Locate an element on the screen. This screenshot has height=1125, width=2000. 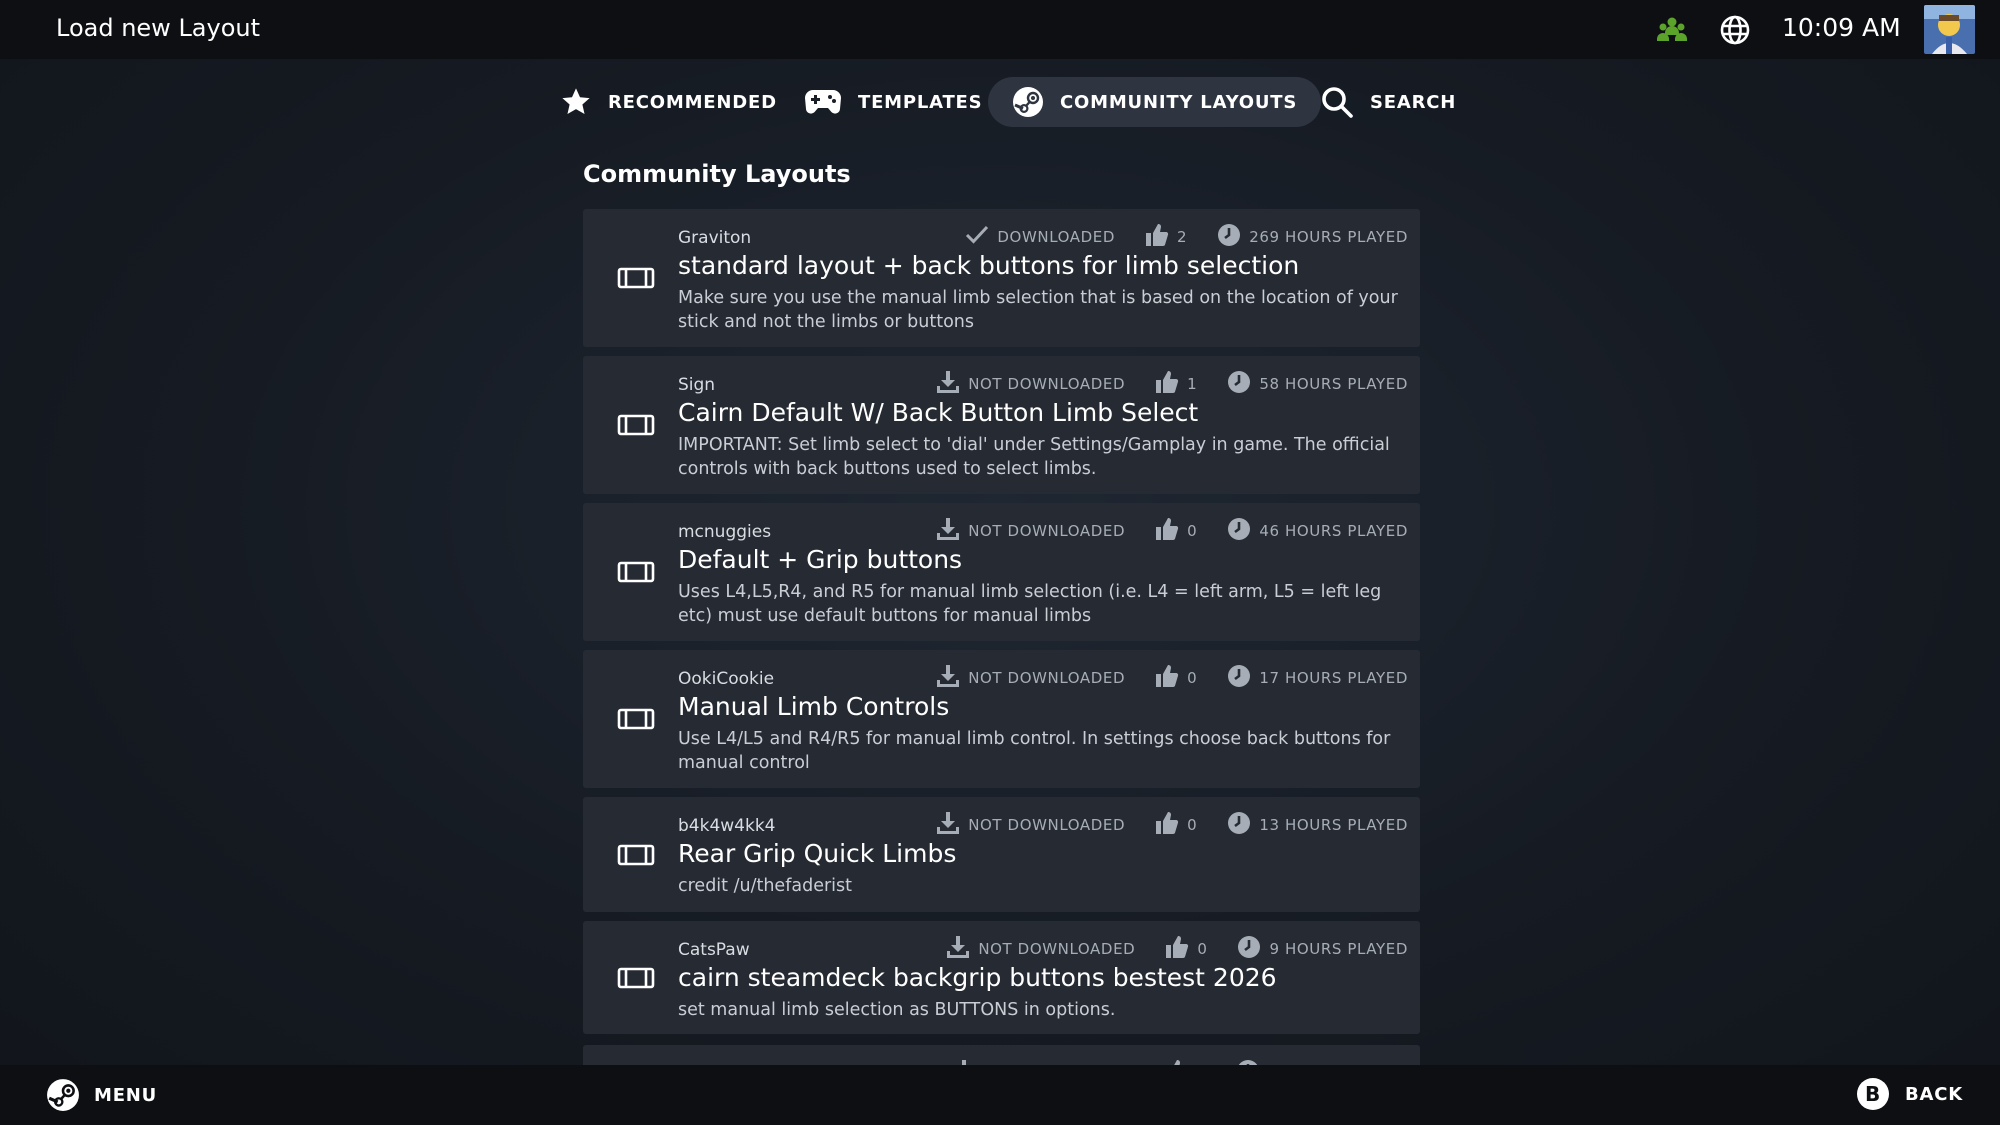
hours-text: 58 HOURS PLAYED is located at coordinates (1333, 384).